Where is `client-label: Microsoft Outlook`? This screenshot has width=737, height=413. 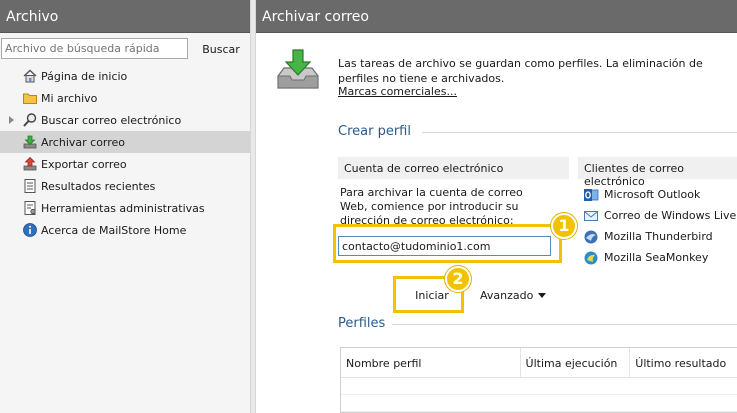
client-label: Microsoft Outlook is located at coordinates (652, 194).